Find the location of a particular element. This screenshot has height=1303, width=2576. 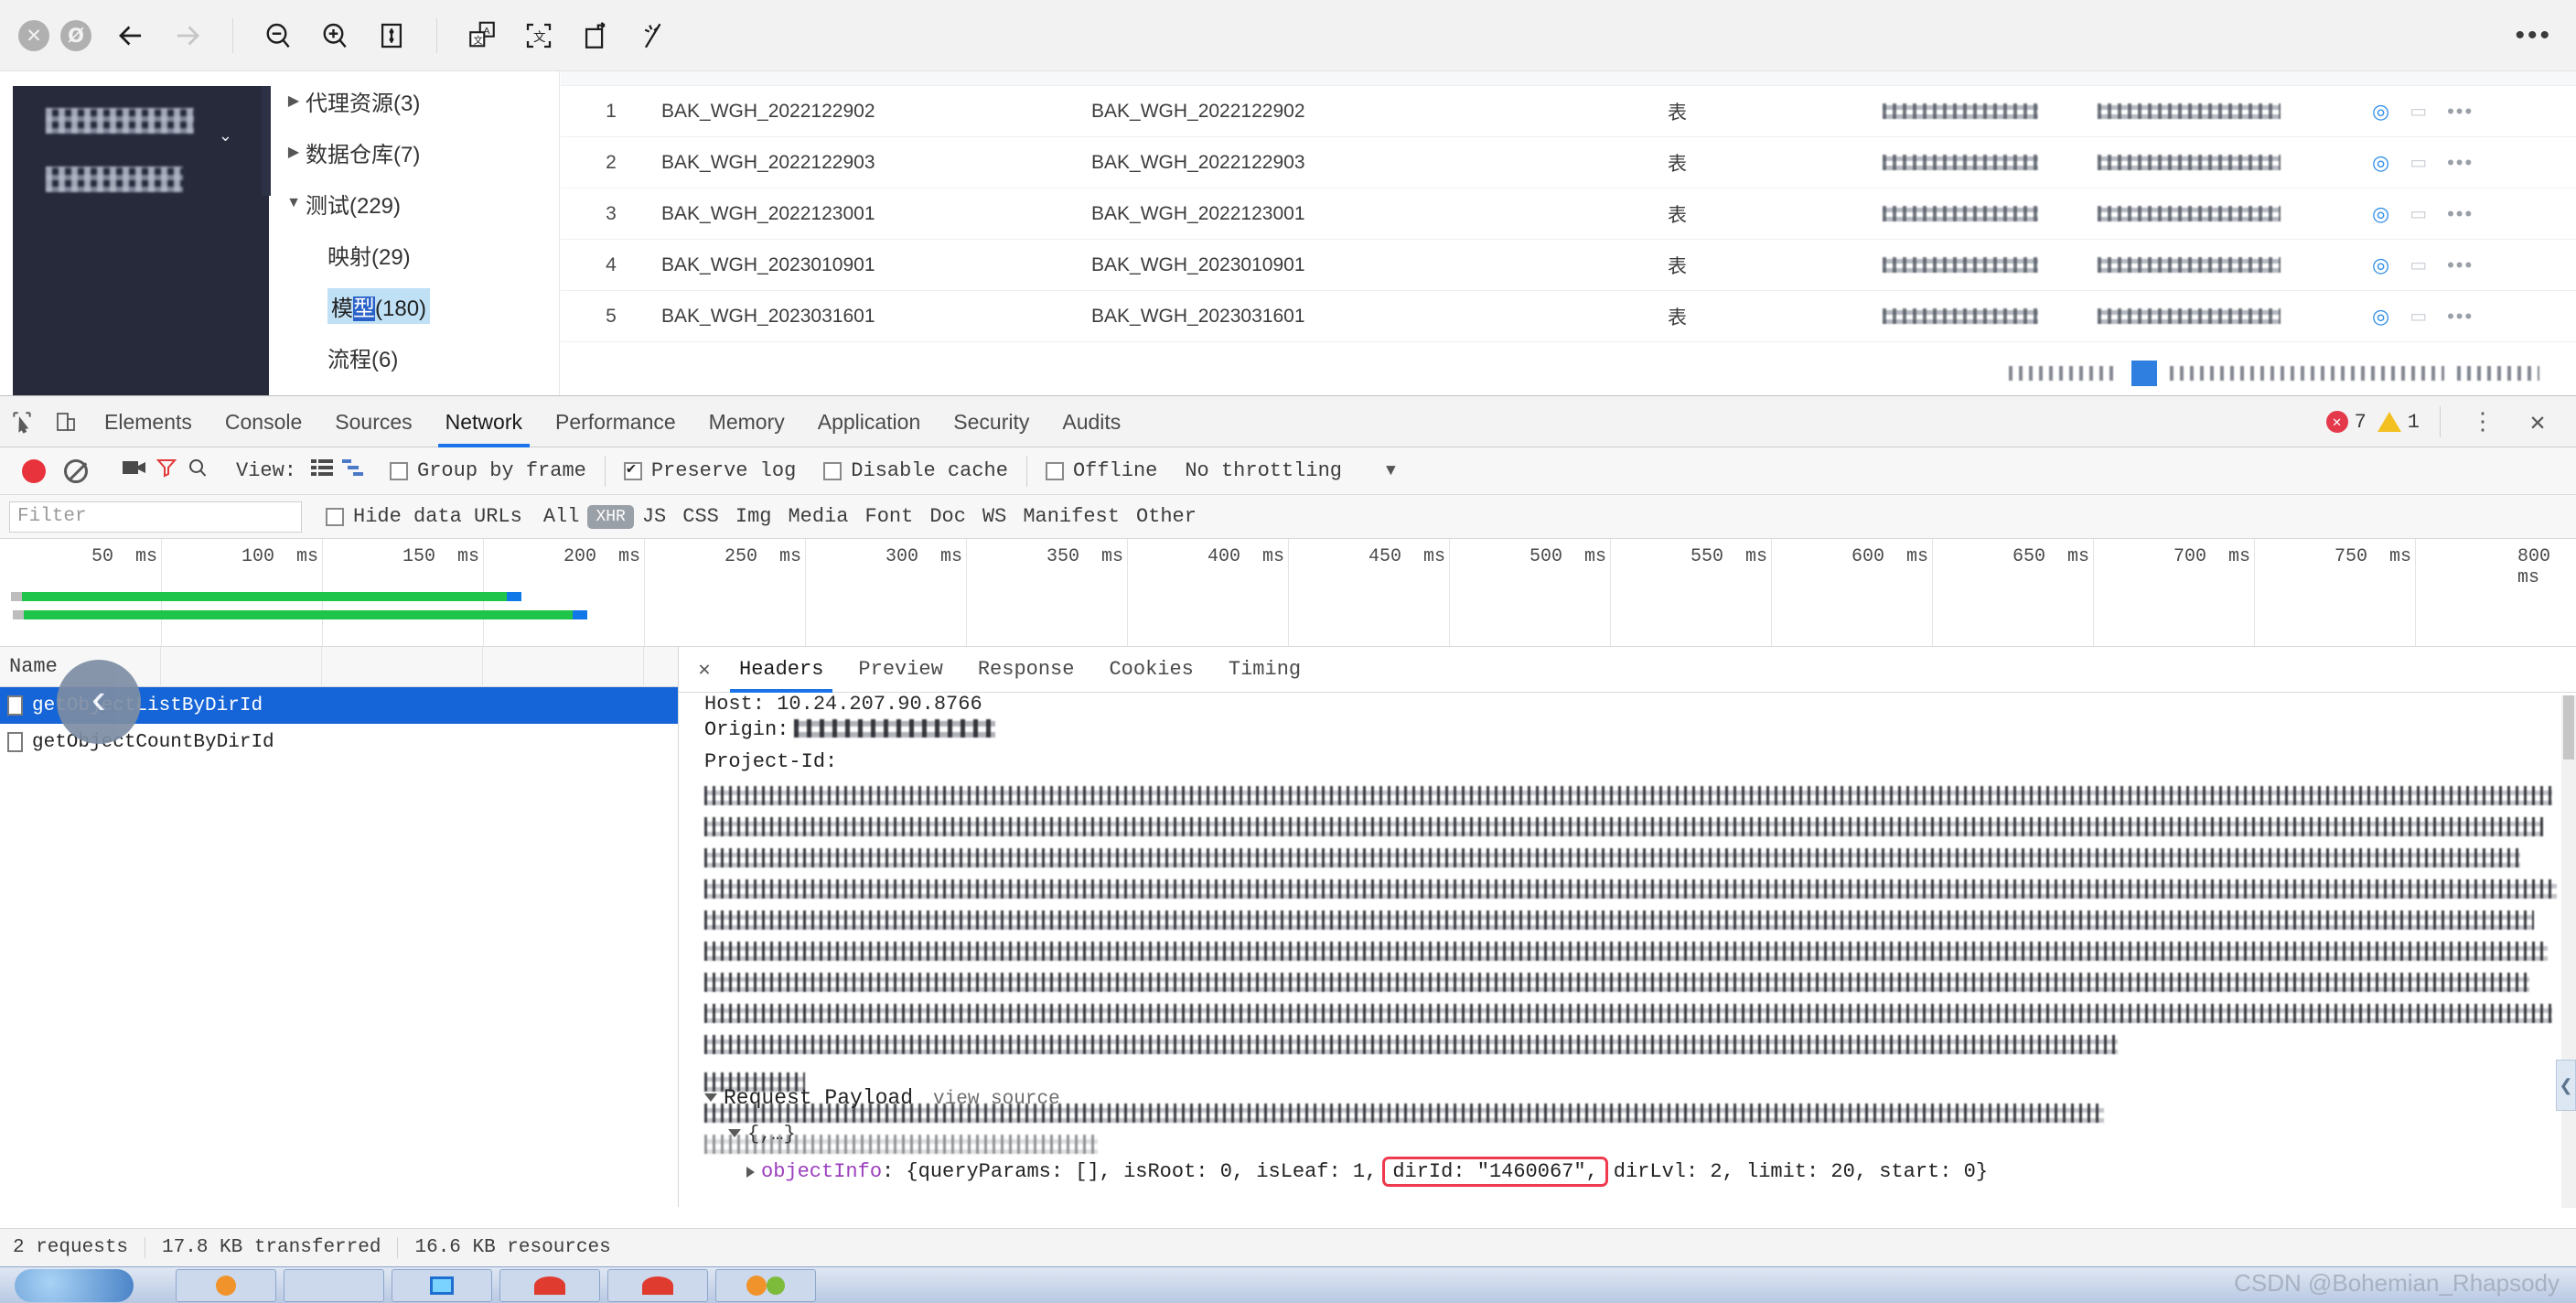

filter-type-js: JS is located at coordinates (654, 516).